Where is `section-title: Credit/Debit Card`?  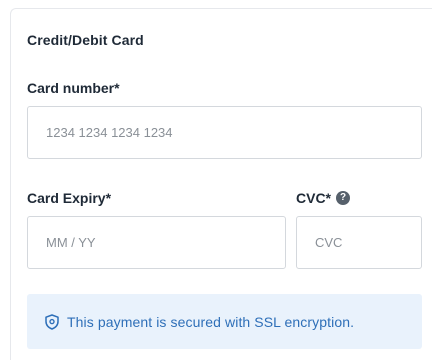
section-title: Credit/Debit Card is located at coordinates (85, 40).